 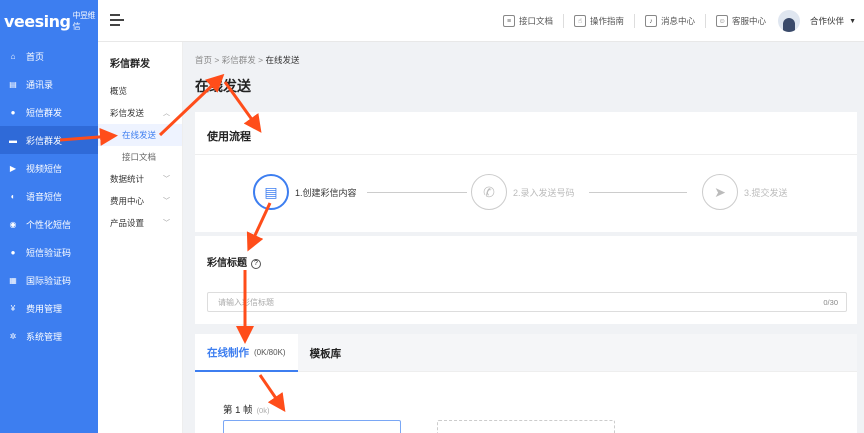 I want to click on sidebar-item-label: 个性化短信, so click(x=49, y=224).